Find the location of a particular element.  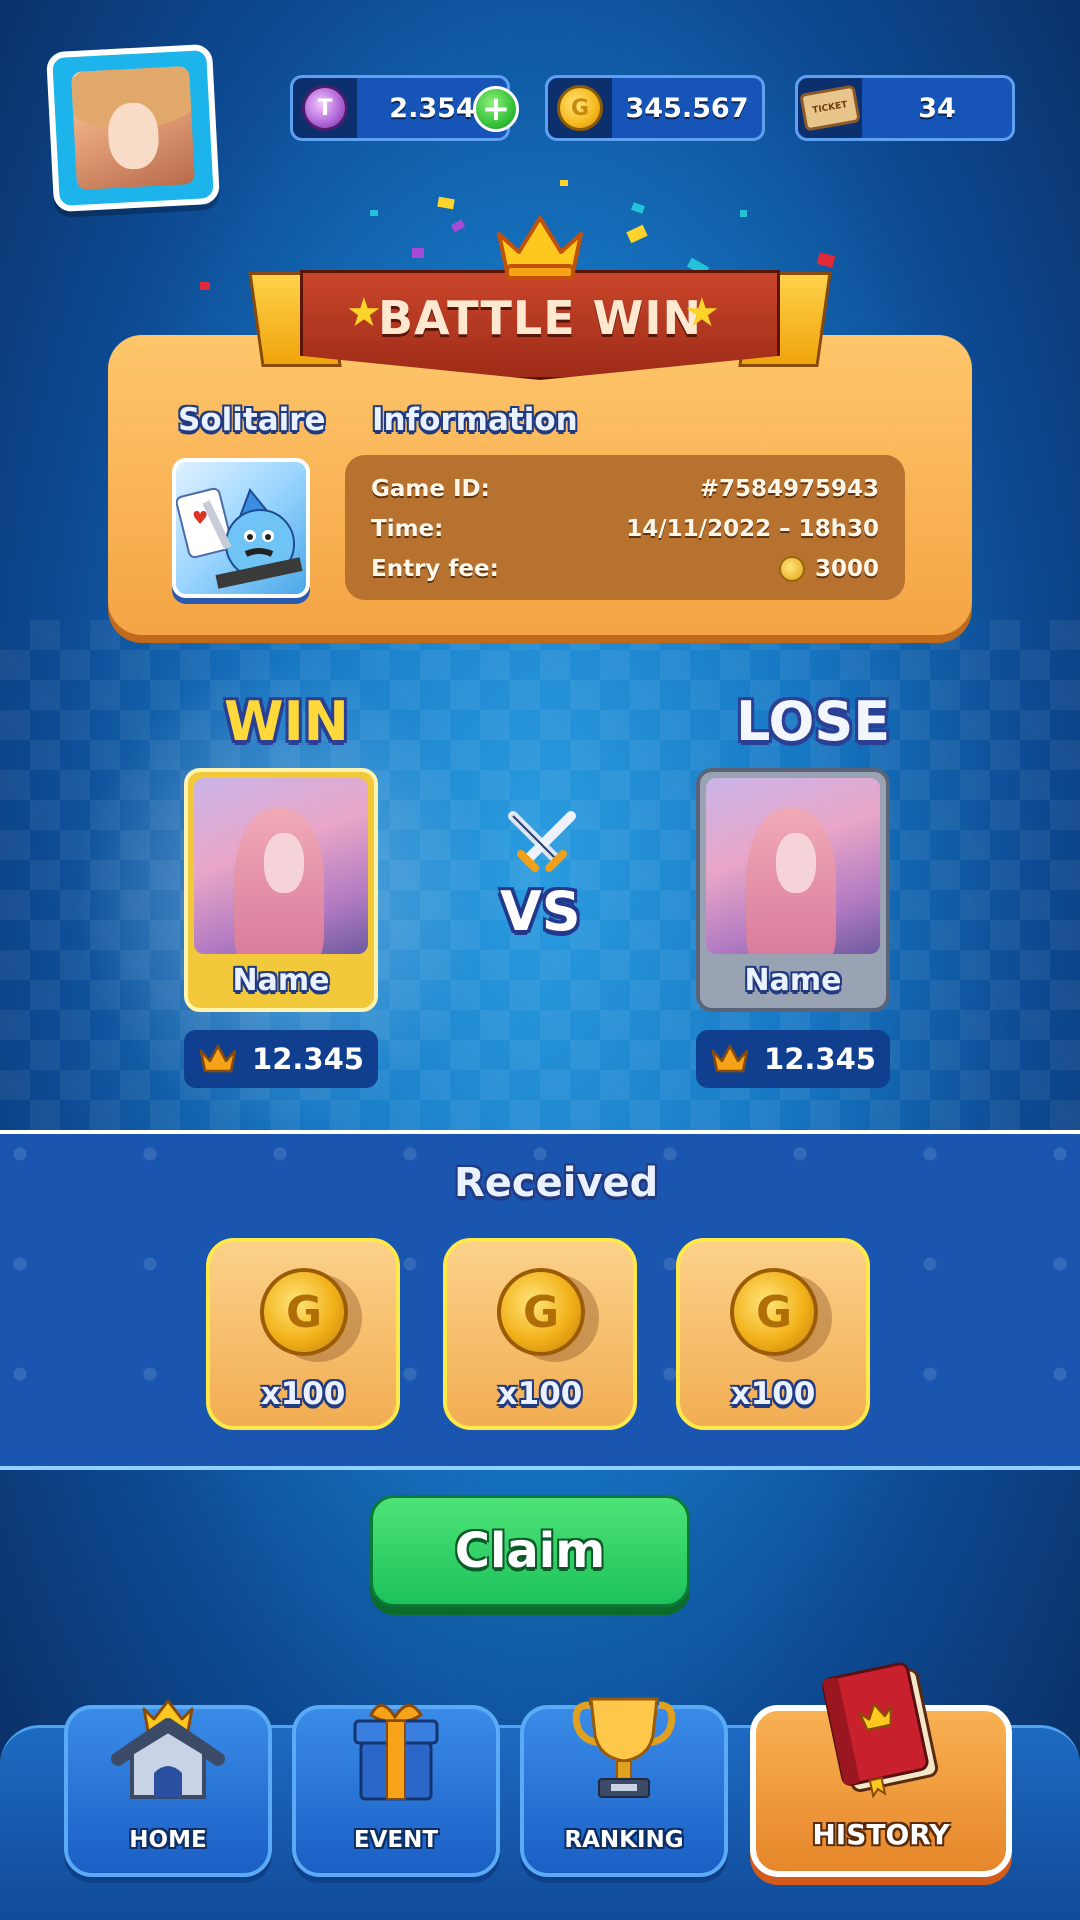

winner-card: Name is located at coordinates (281, 890).